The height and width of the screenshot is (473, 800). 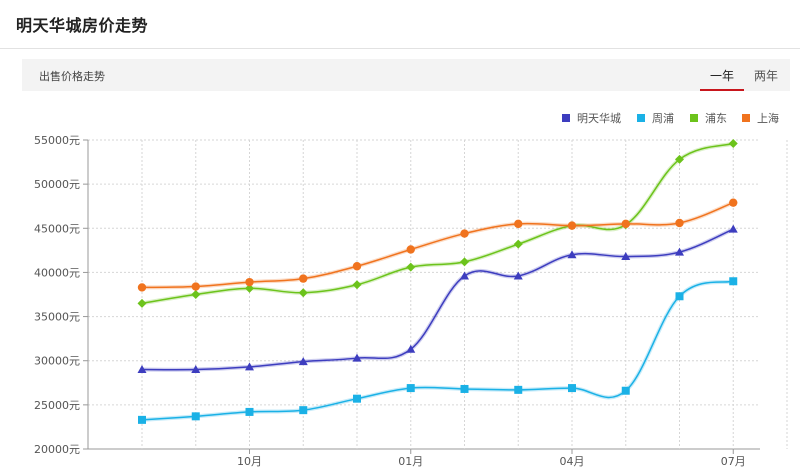 I want to click on y-tick-label: 55000元, so click(x=57, y=140).